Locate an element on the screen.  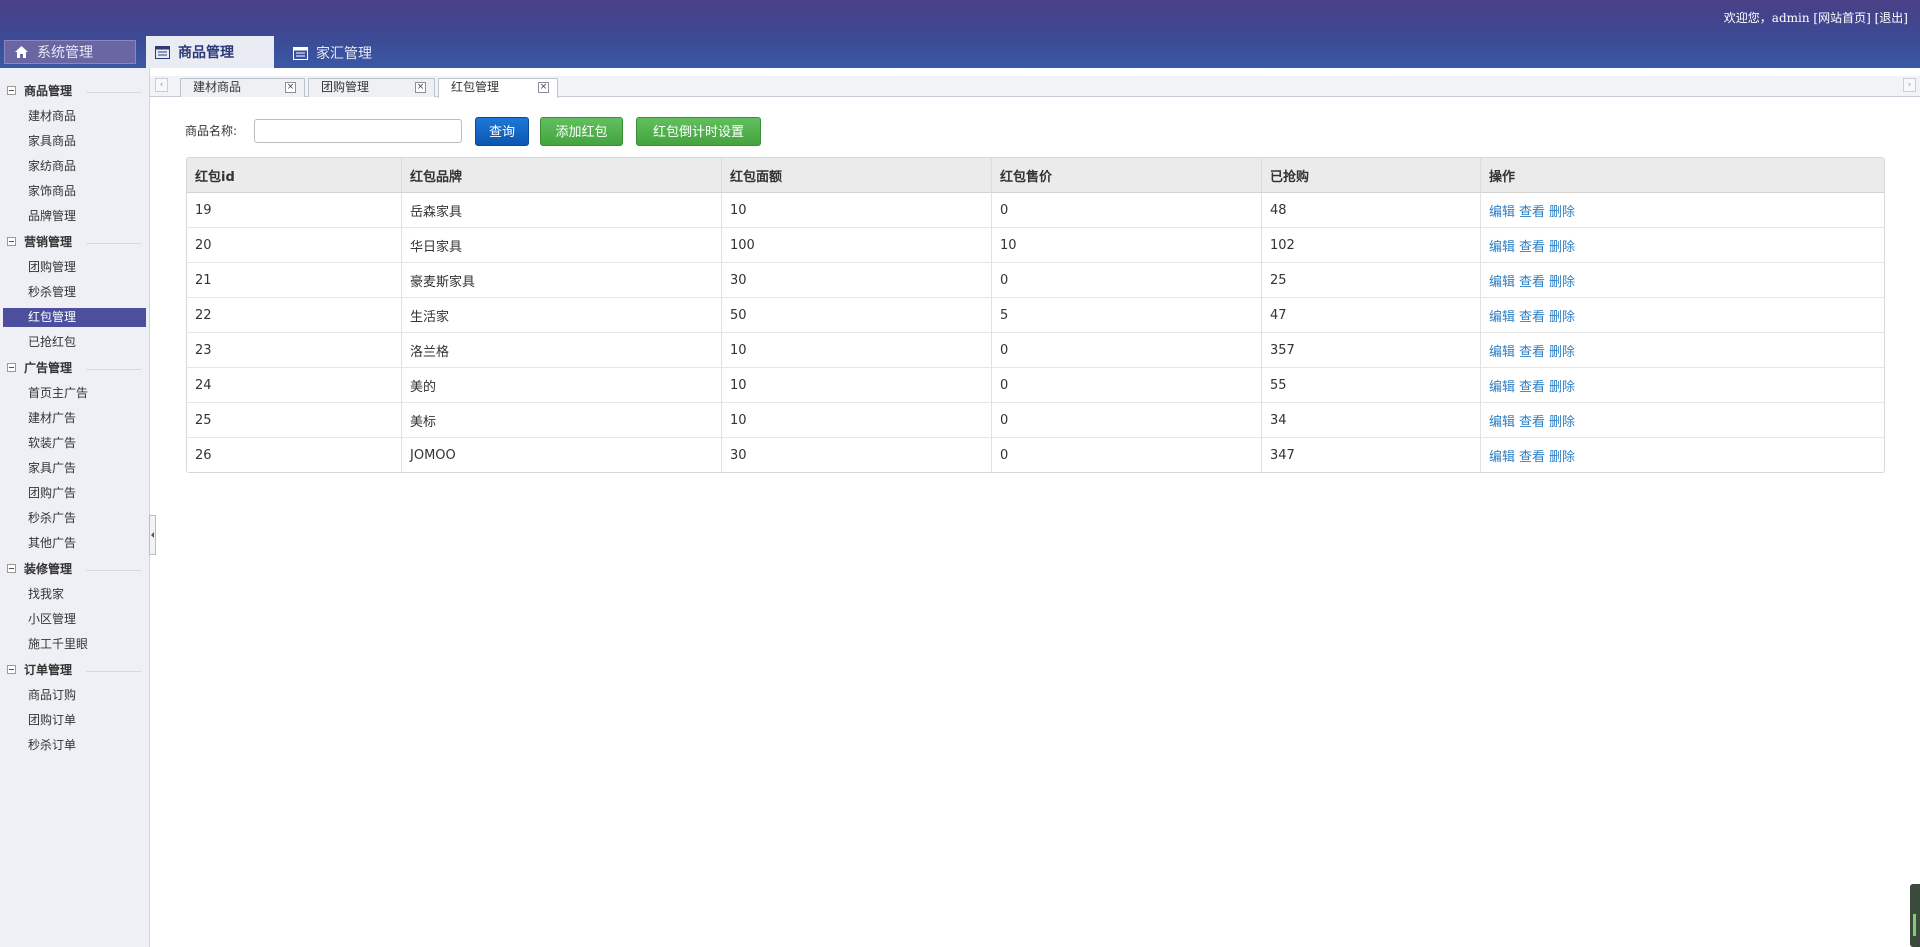
logout-link: [退出] is located at coordinates (1891, 18).